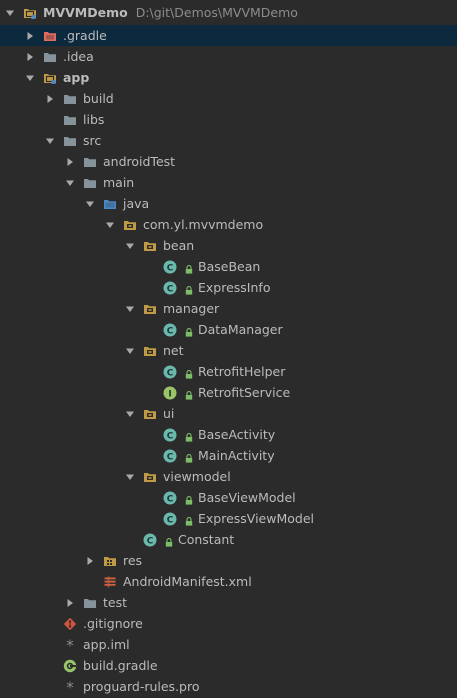 This screenshot has height=698, width=457. I want to click on tree-item-label: androidTest, so click(139, 161).